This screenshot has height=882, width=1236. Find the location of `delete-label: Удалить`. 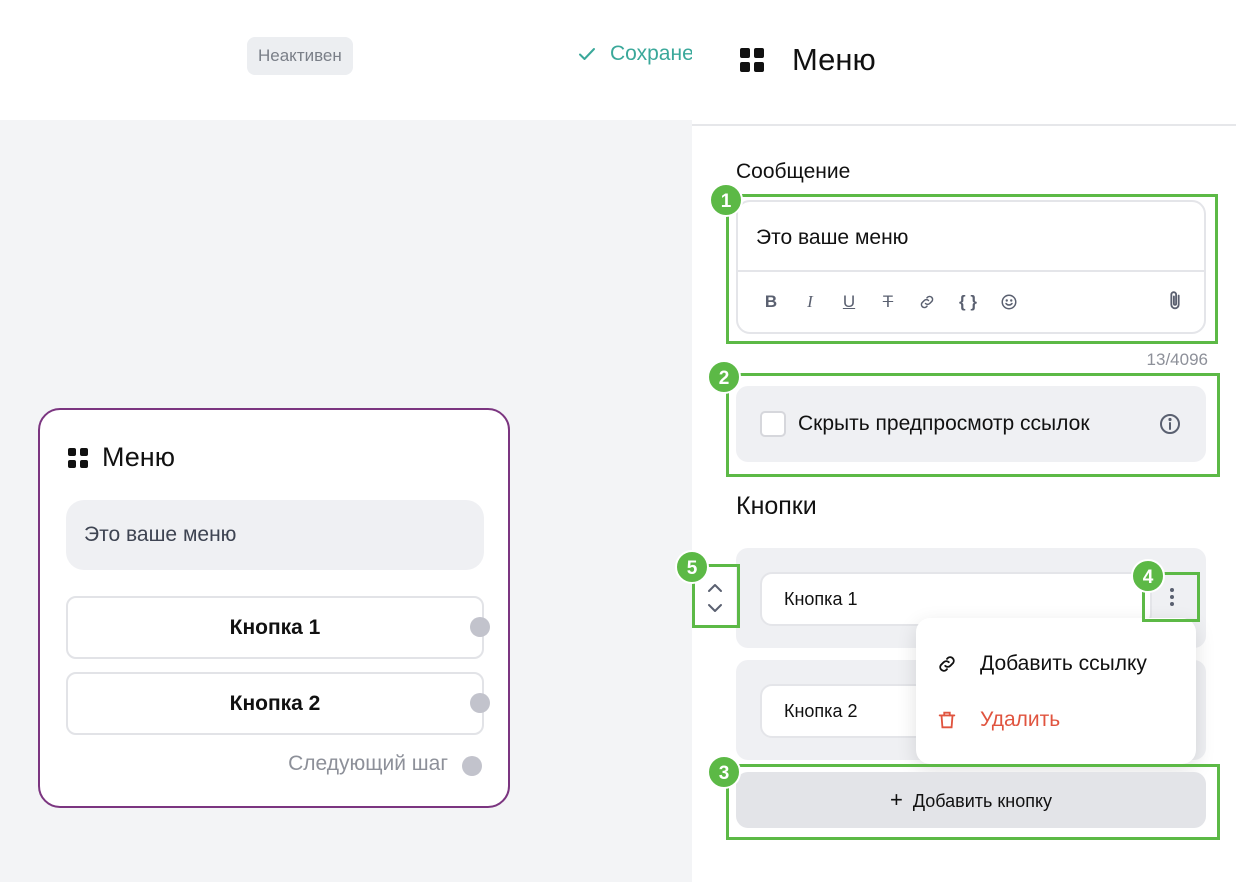

delete-label: Удалить is located at coordinates (1020, 719).